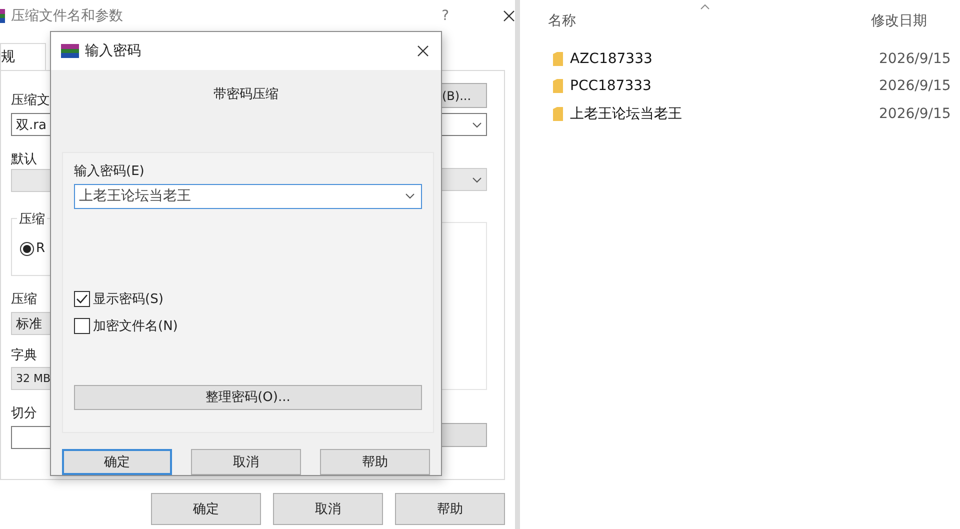  What do you see at coordinates (626, 113) in the screenshot?
I see `file-name: 上老王论坛当老王` at bounding box center [626, 113].